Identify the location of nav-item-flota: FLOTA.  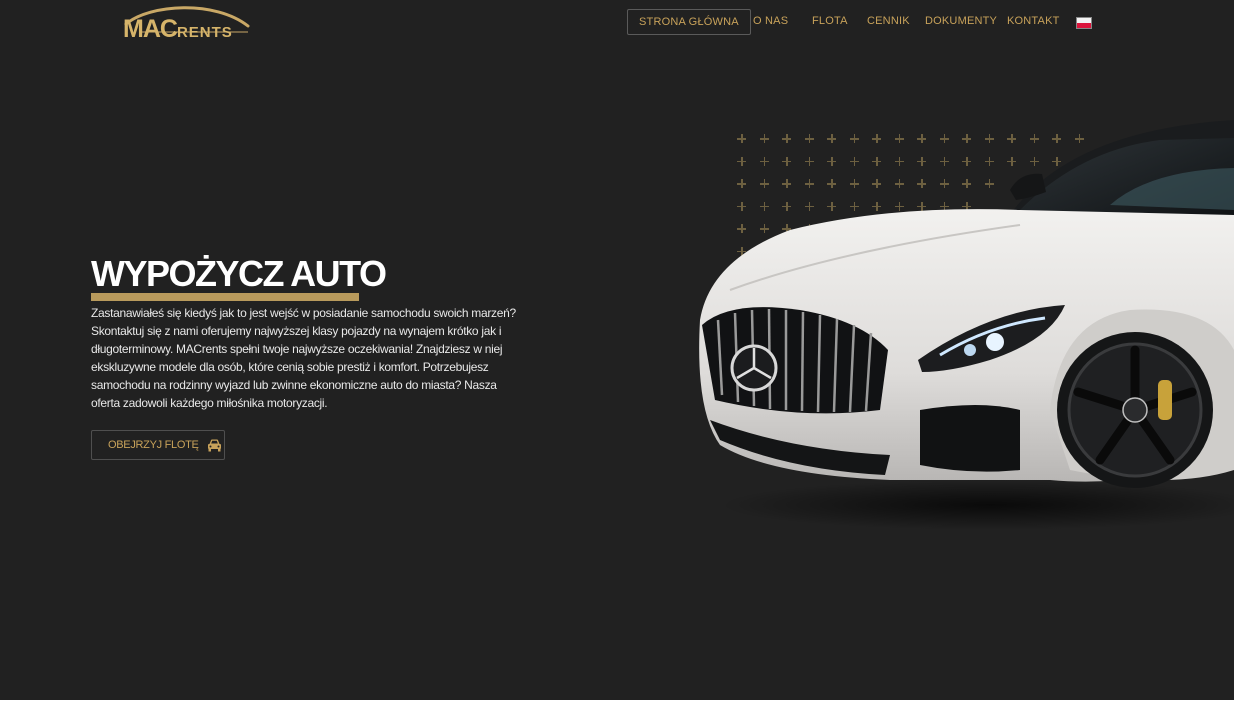
(830, 21).